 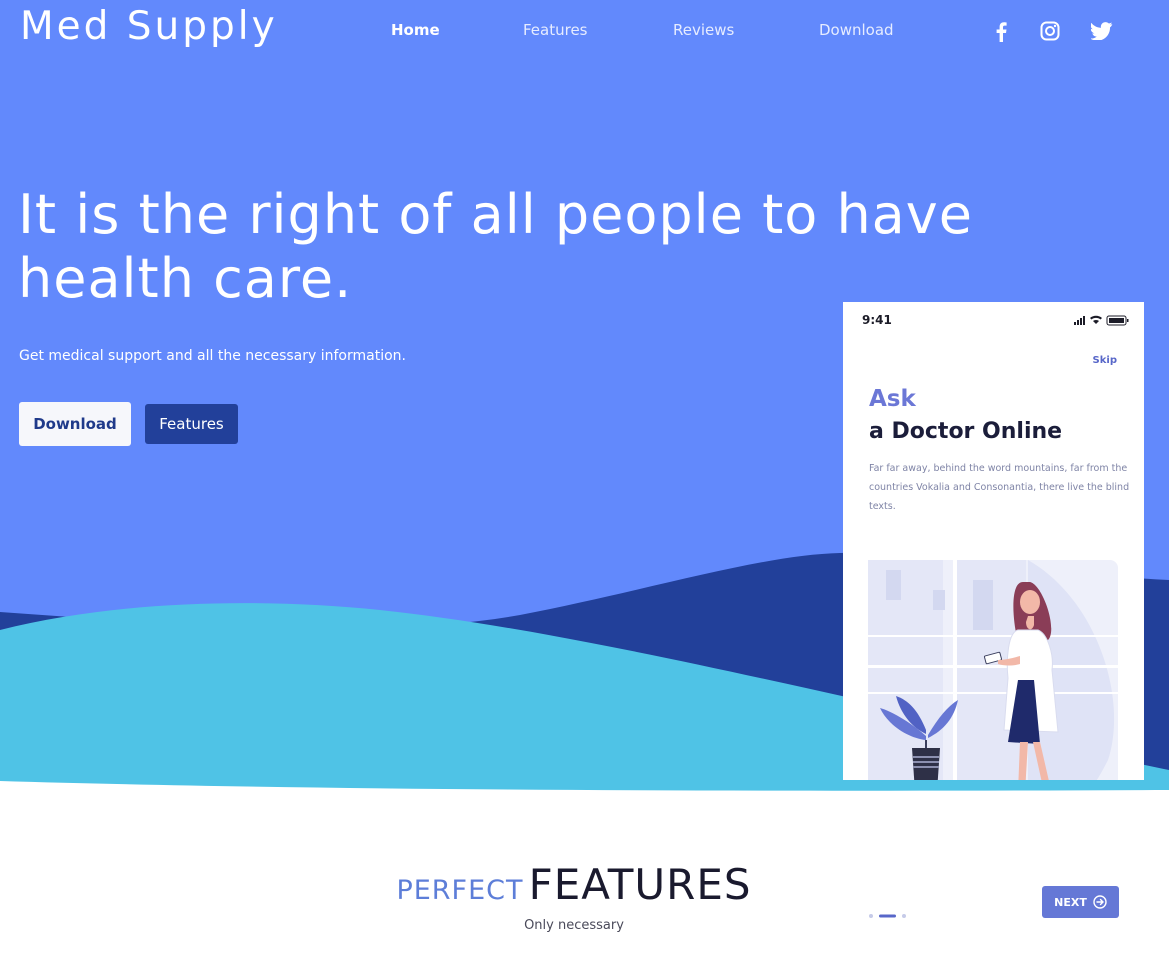 What do you see at coordinates (640, 884) in the screenshot?
I see `features-heading-dark: FEATURES` at bounding box center [640, 884].